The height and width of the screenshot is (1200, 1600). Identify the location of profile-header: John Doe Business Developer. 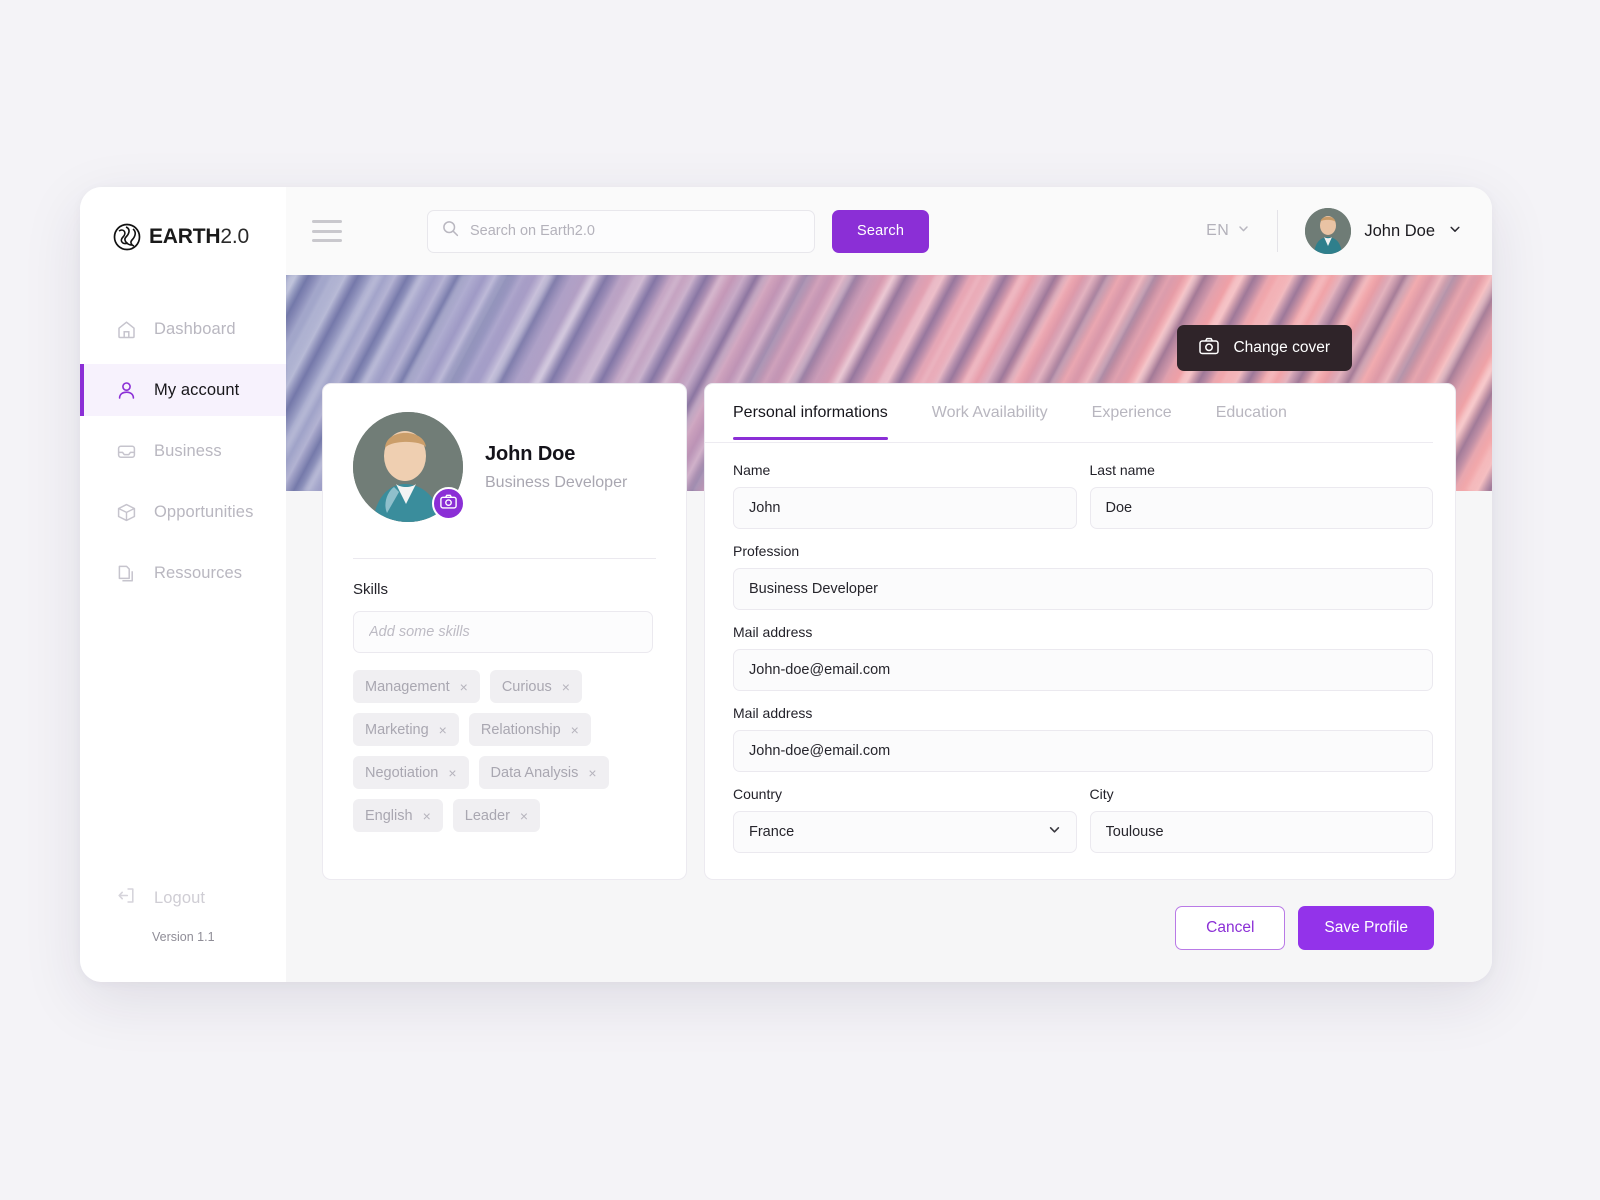
(504, 467).